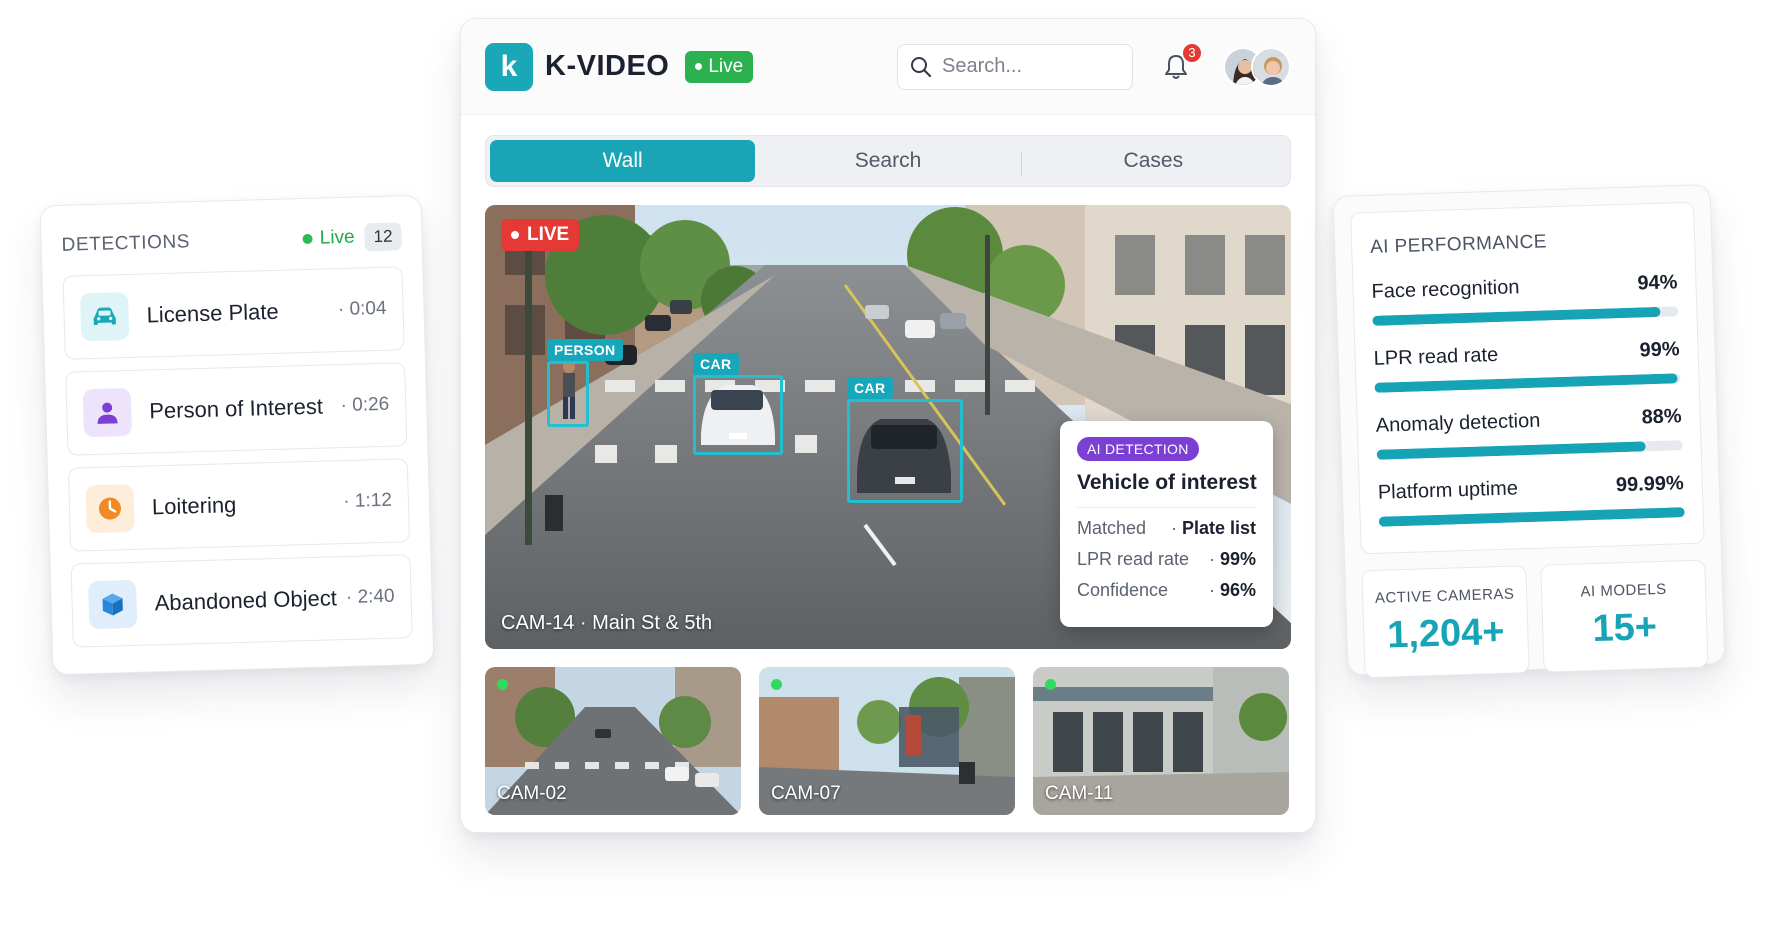  Describe the element at coordinates (365, 405) in the screenshot. I see `detection-time: · 0:26` at that location.